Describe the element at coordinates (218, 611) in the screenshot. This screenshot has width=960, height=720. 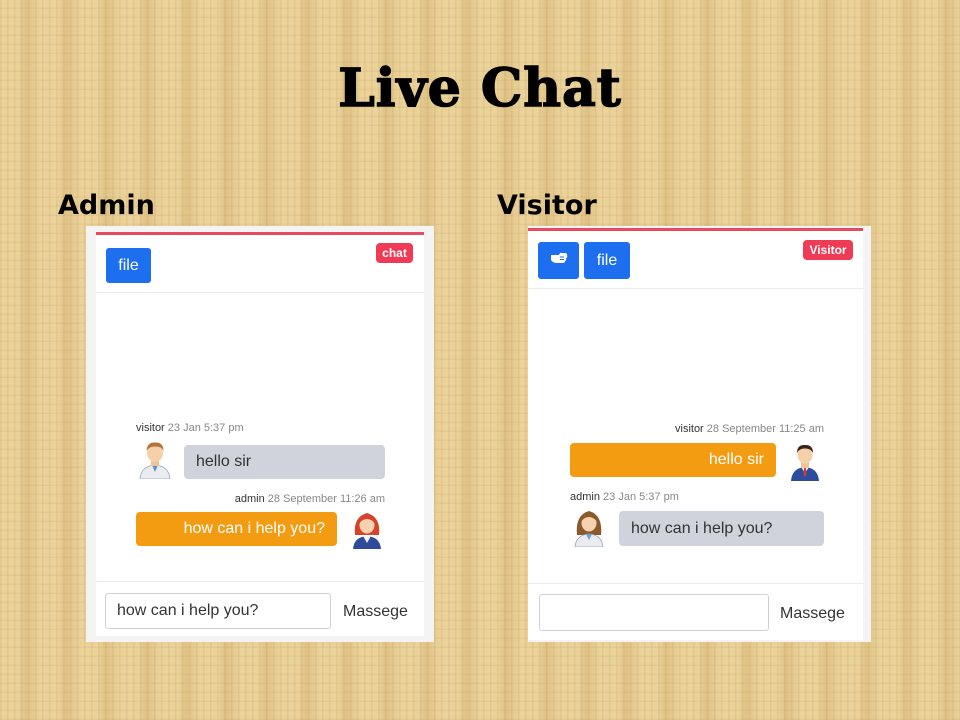
I see `admin-message-input: how can i help you?` at that location.